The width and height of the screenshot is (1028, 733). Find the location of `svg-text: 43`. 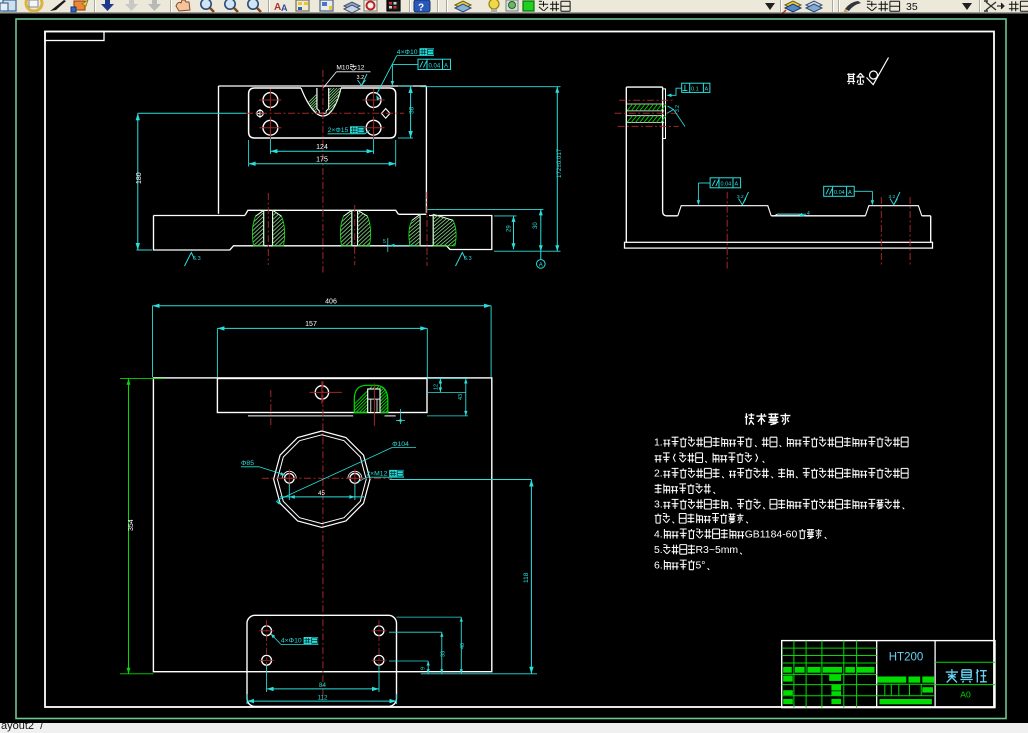

svg-text: 43 is located at coordinates (461, 397).